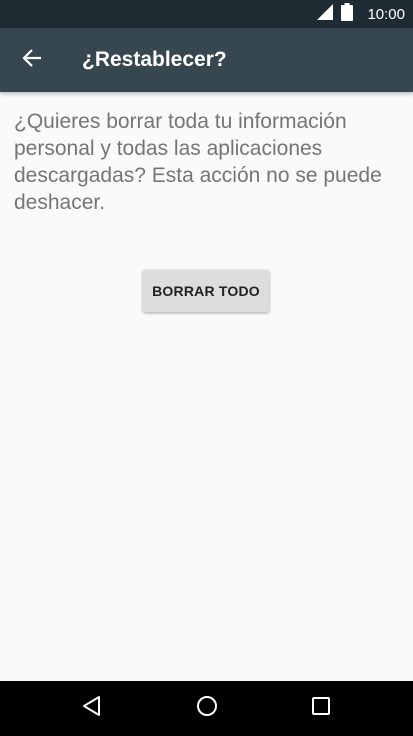 The width and height of the screenshot is (413, 736). What do you see at coordinates (325, 14) in the screenshot?
I see `signal-icon` at bounding box center [325, 14].